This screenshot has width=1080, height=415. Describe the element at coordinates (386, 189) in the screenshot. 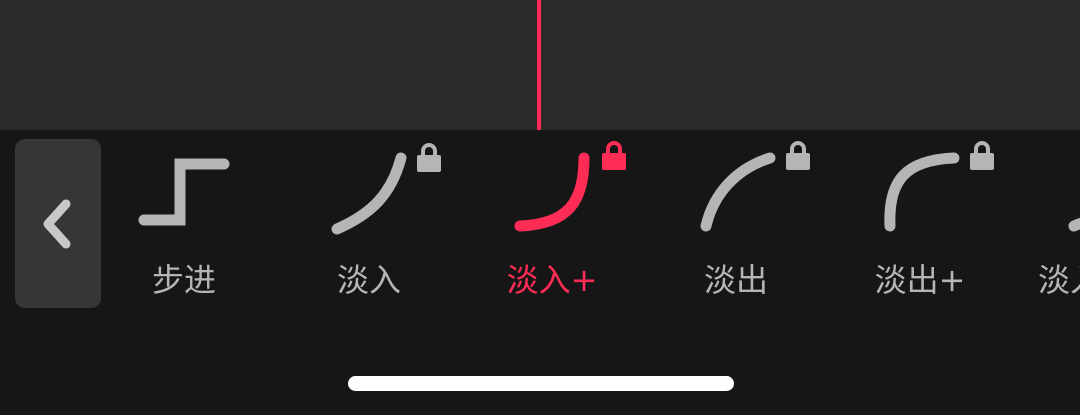

I see `ease-in-curve-icon` at that location.